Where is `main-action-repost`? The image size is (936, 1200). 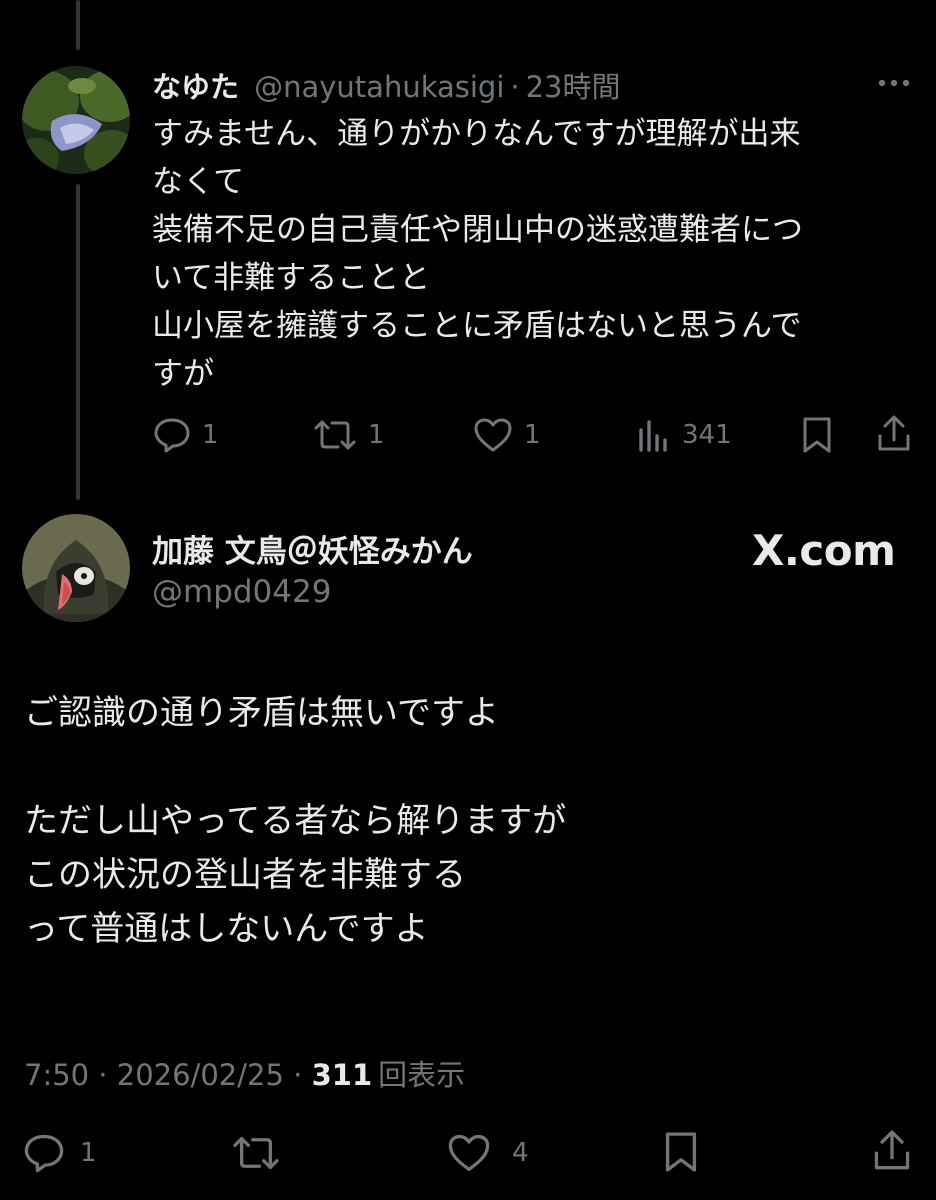
main-action-repost is located at coordinates (256, 1155).